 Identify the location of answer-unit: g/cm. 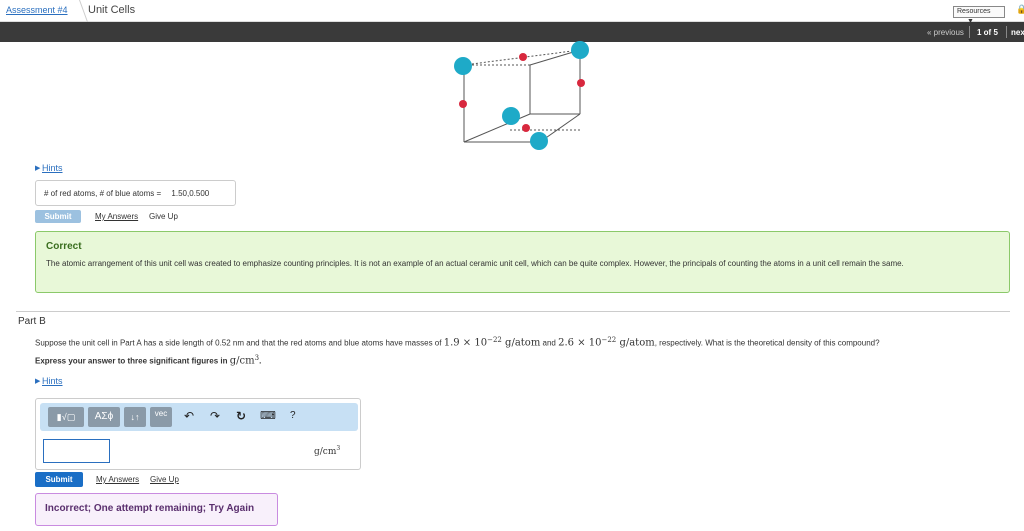
(325, 452).